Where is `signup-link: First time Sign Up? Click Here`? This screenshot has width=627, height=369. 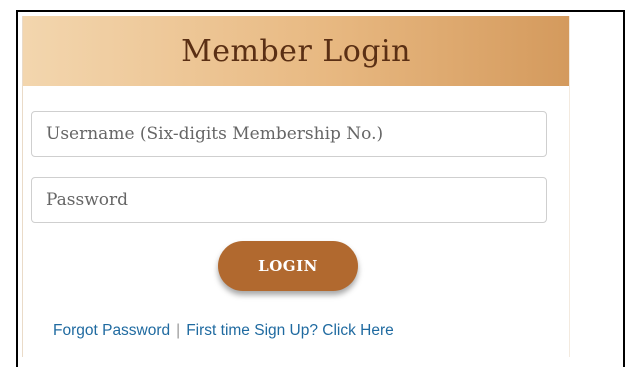
signup-link: First time Sign Up? Click Here is located at coordinates (290, 330).